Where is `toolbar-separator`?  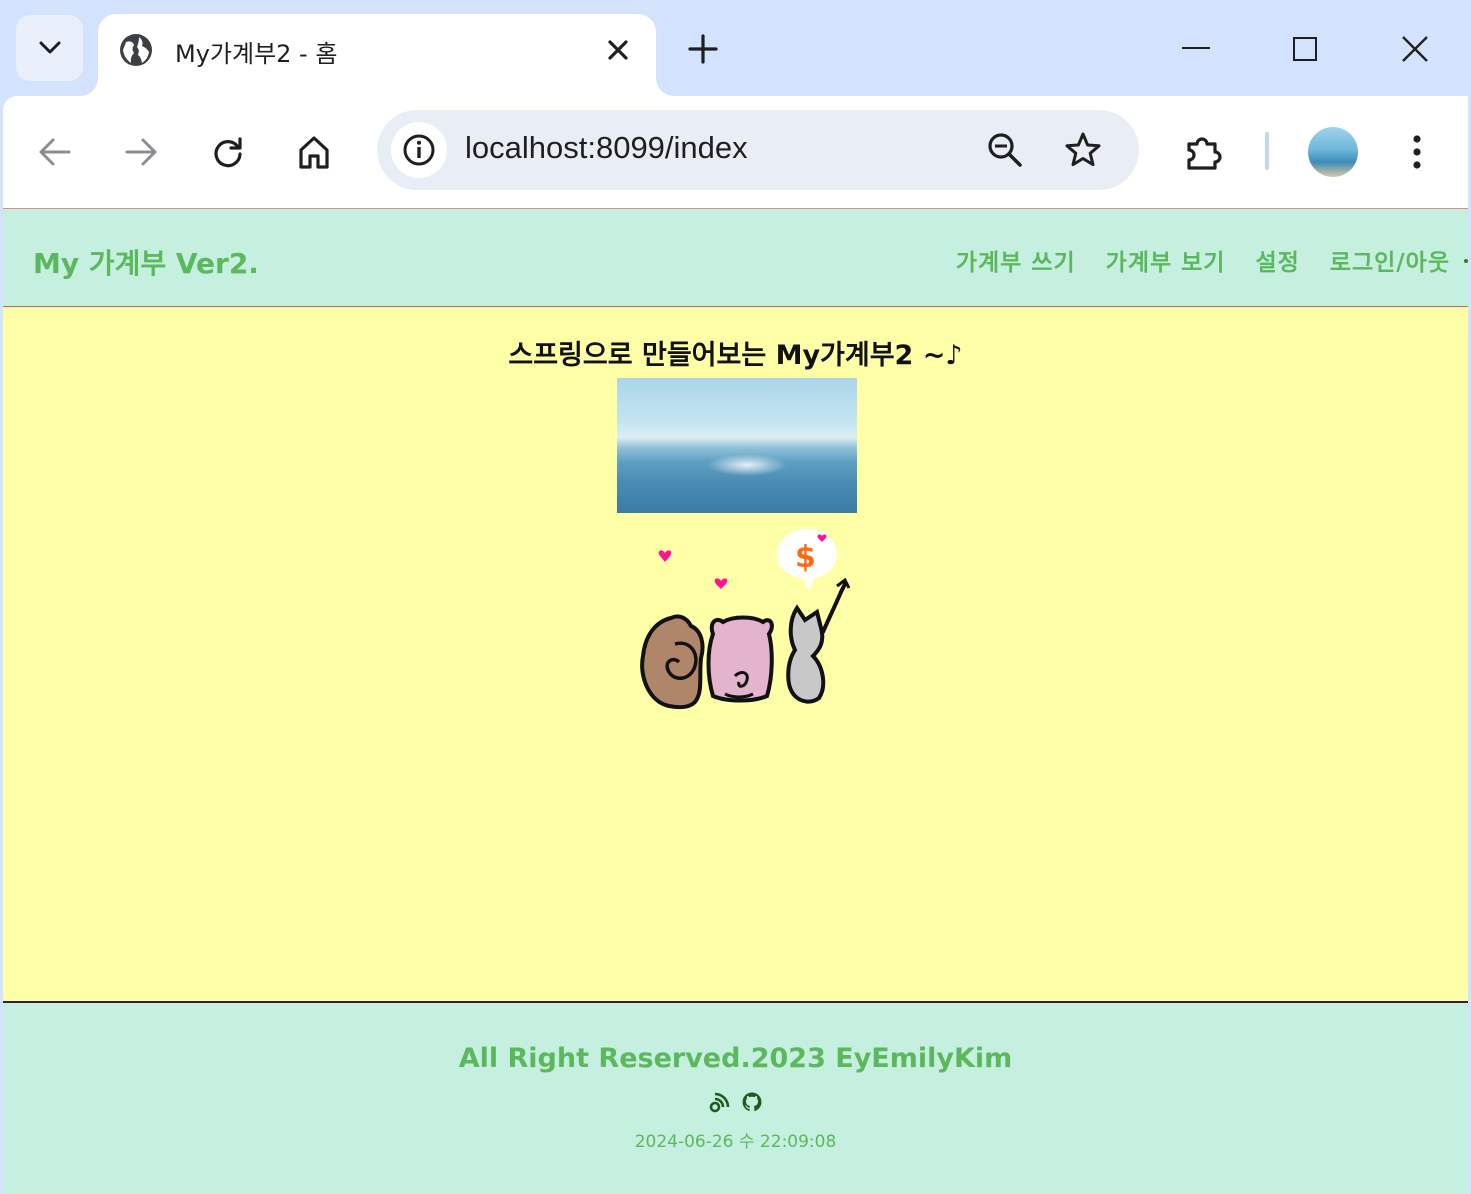
toolbar-separator is located at coordinates (1267, 151).